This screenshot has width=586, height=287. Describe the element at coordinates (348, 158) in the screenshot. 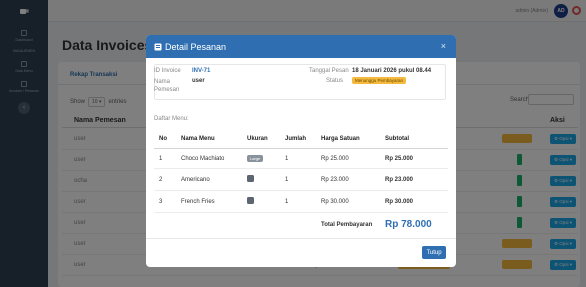

I see `item-harga: Rp 25.000` at that location.